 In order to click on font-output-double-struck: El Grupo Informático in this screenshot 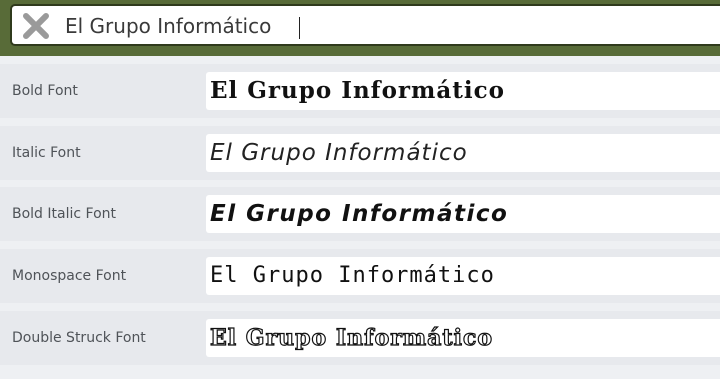, I will do `click(463, 338)`.